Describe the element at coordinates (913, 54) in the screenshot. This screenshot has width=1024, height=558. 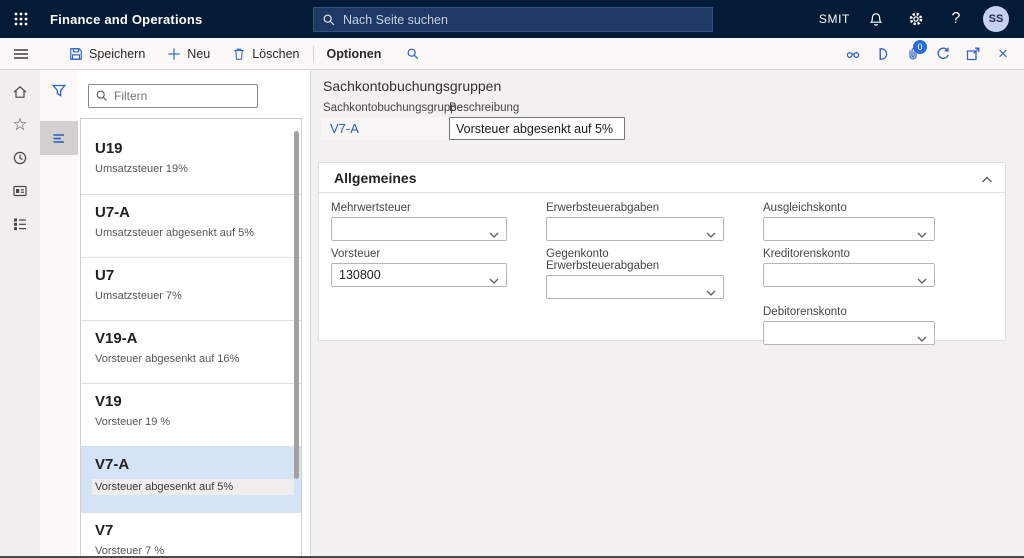
I see `attachments-button: 0` at that location.